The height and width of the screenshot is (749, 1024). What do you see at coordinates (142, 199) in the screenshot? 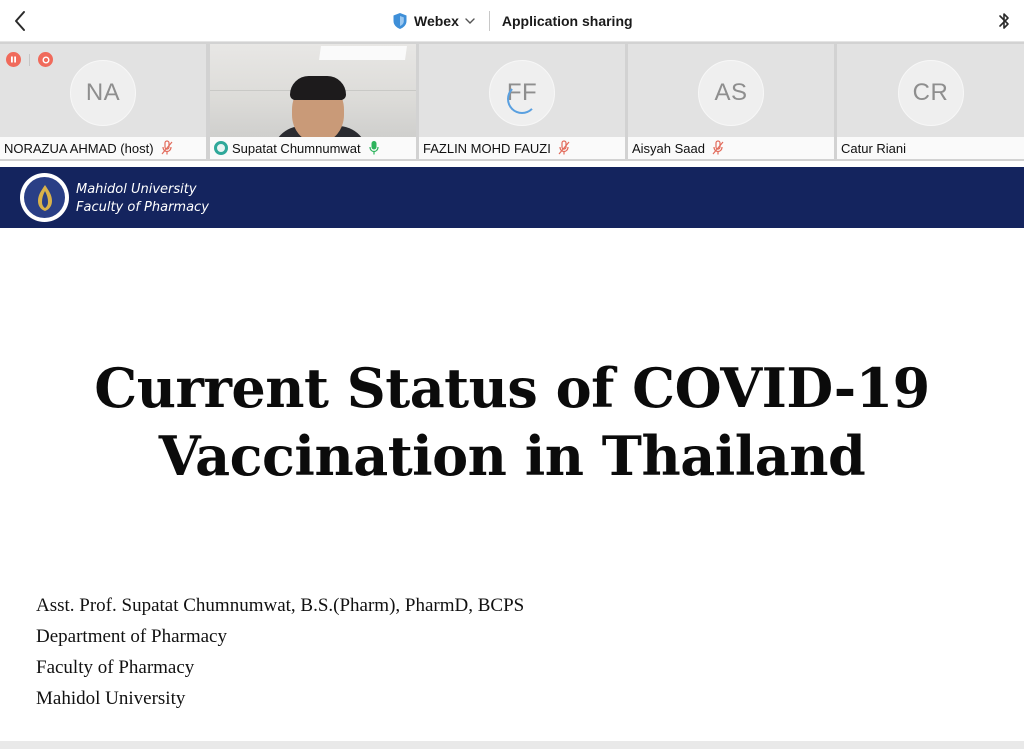
I see `university-name-block: Mahidol University Faculty of Pharmacy` at bounding box center [142, 199].